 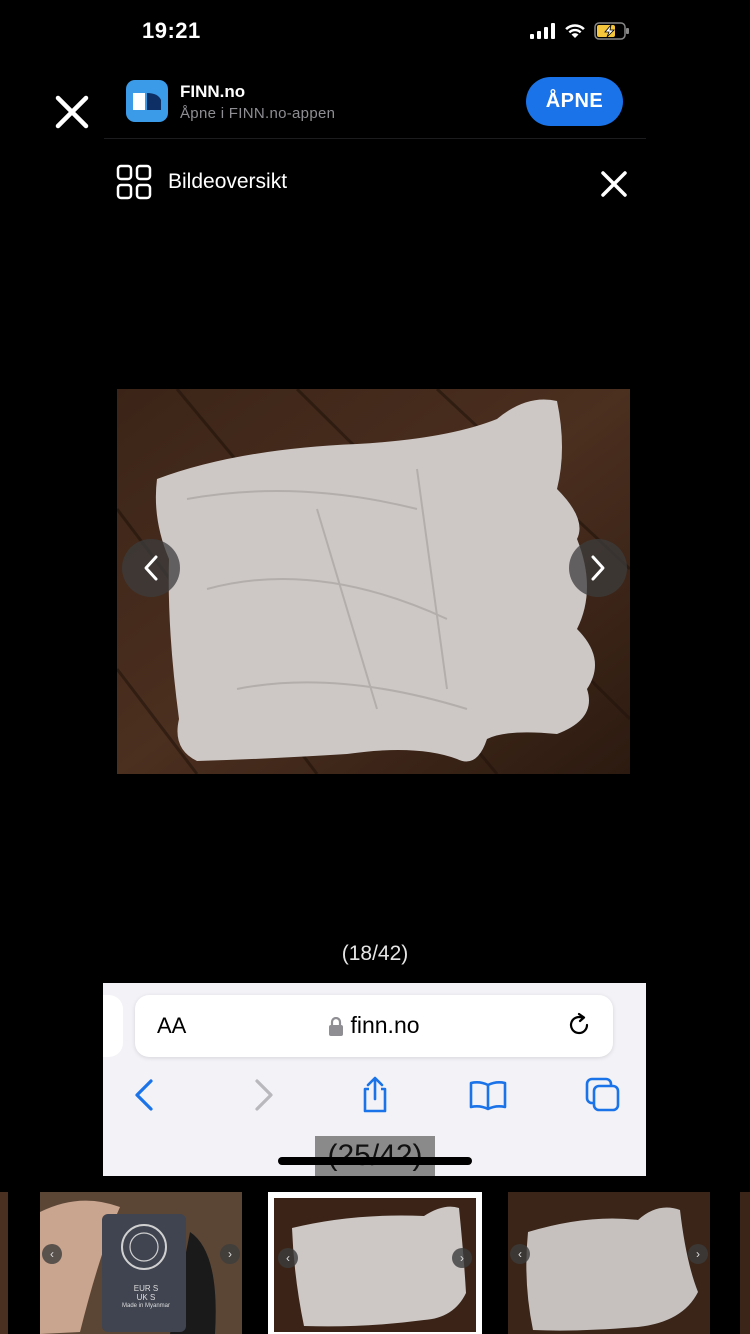 I want to click on label-line-uk: UK S, so click(x=146, y=1297).